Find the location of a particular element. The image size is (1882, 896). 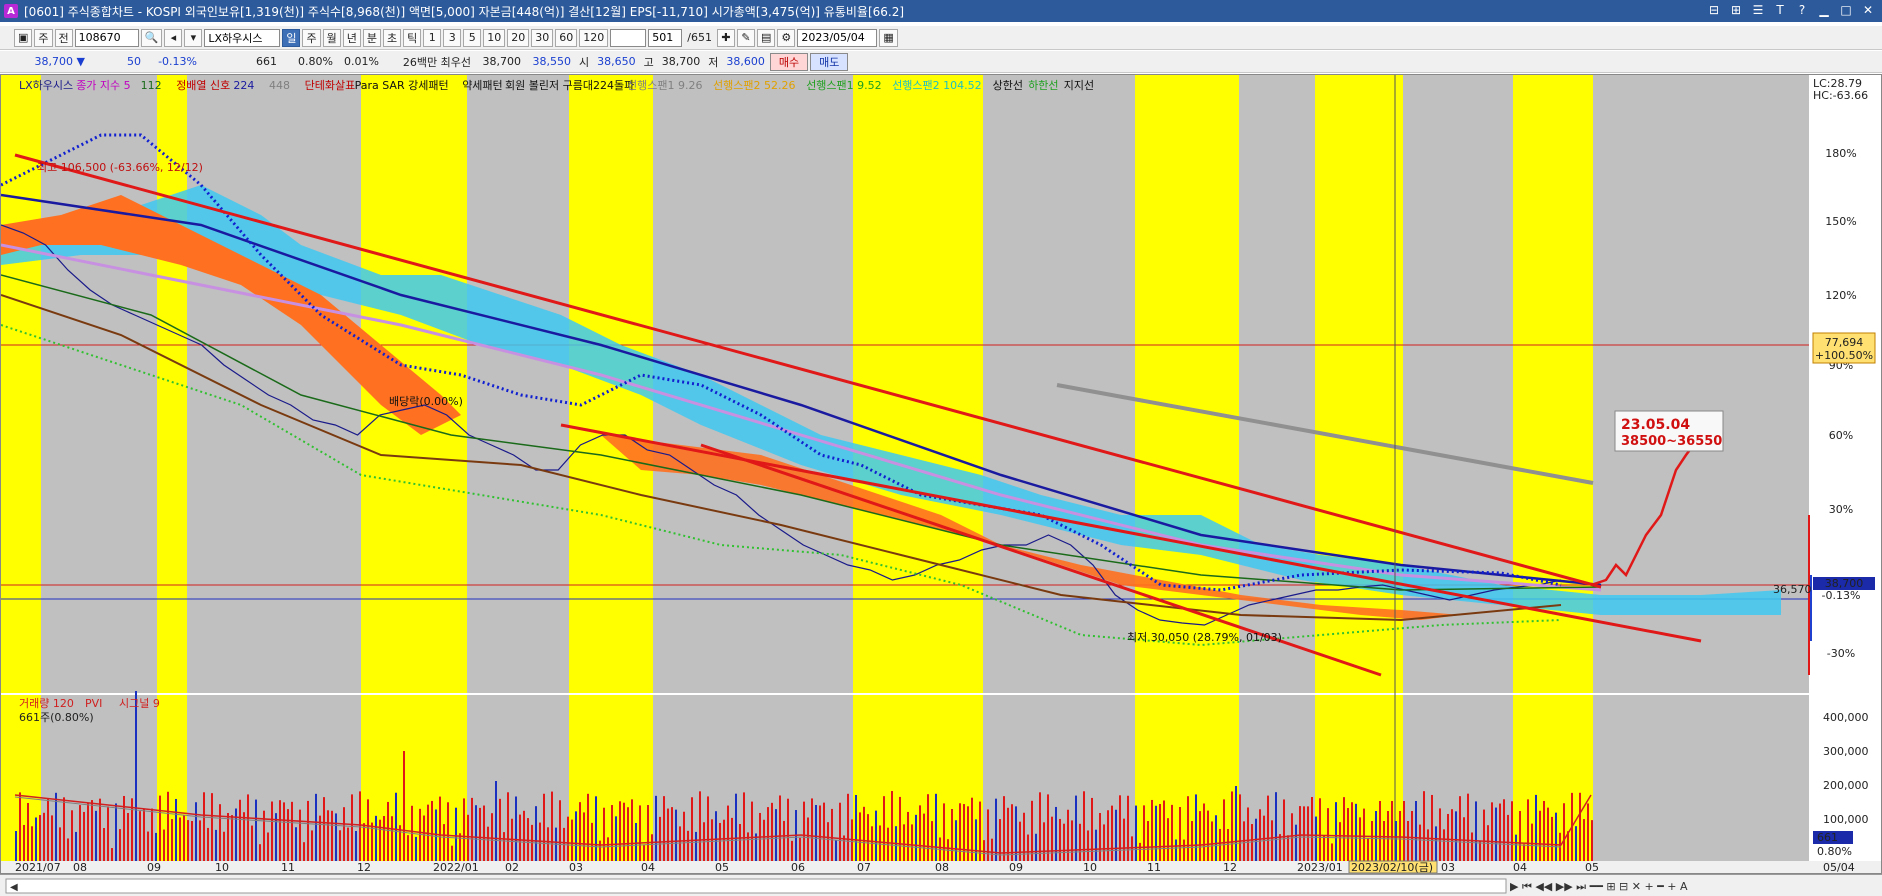

settings-icon: ⚙ is located at coordinates (786, 37).